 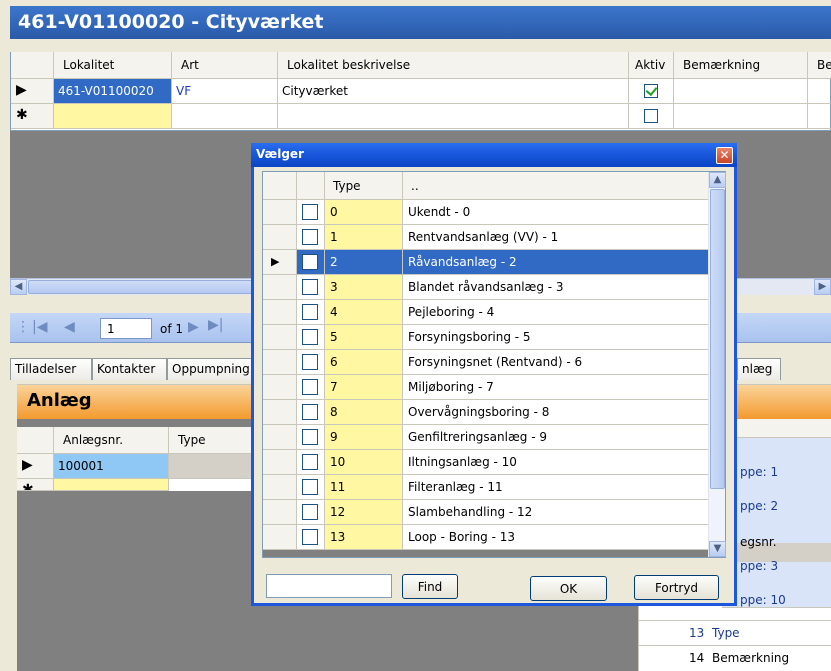 I want to click on description-cell: Genfiltreringsanlæg - 9, so click(x=556, y=437).